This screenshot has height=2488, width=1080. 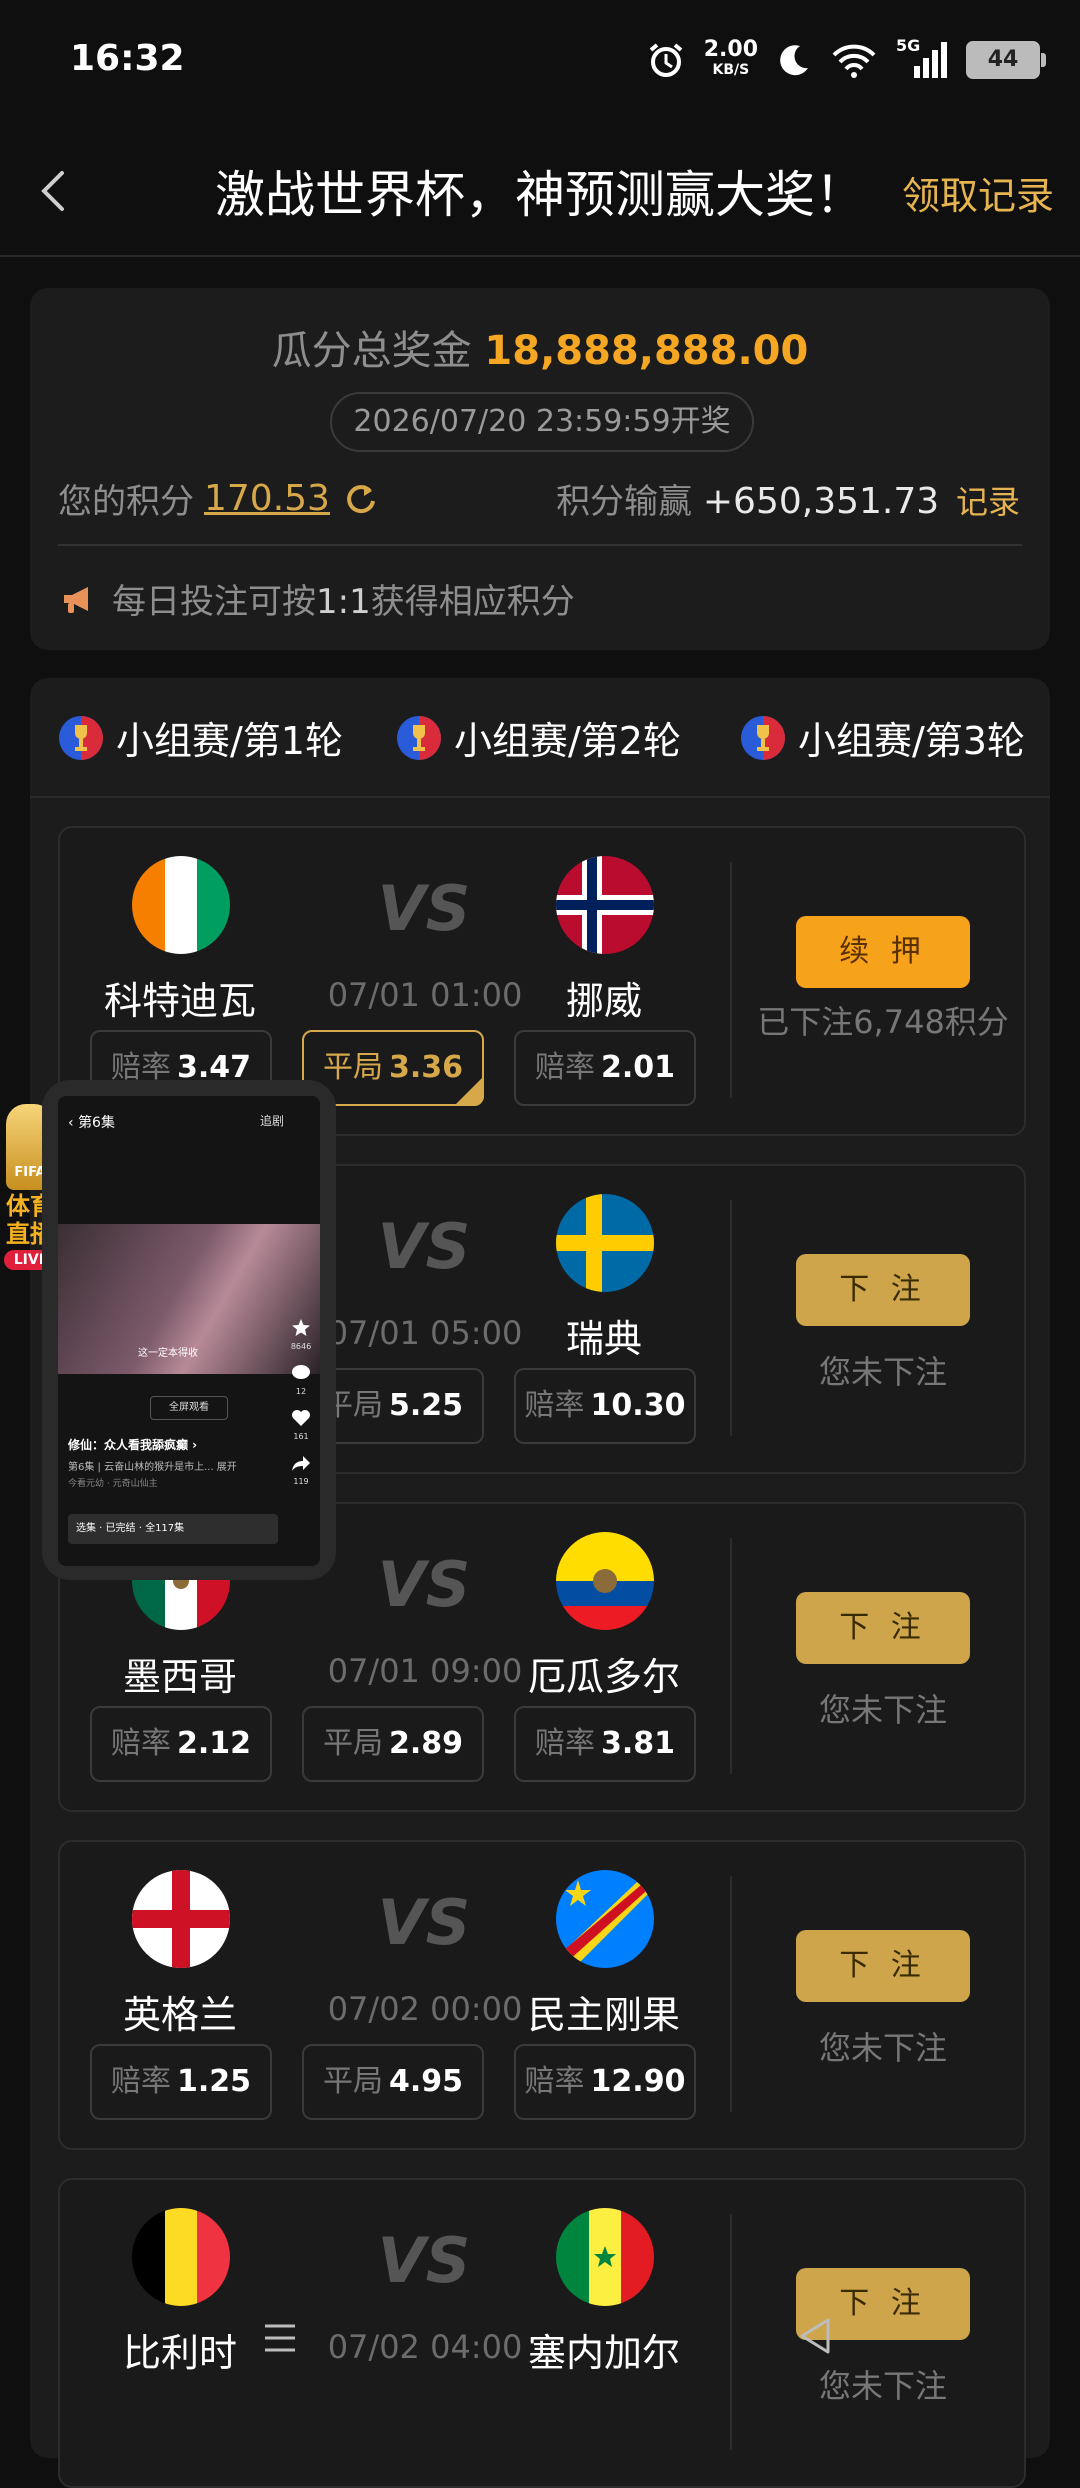 What do you see at coordinates (821, 501) in the screenshot?
I see `winloss-value: +650,351.73` at bounding box center [821, 501].